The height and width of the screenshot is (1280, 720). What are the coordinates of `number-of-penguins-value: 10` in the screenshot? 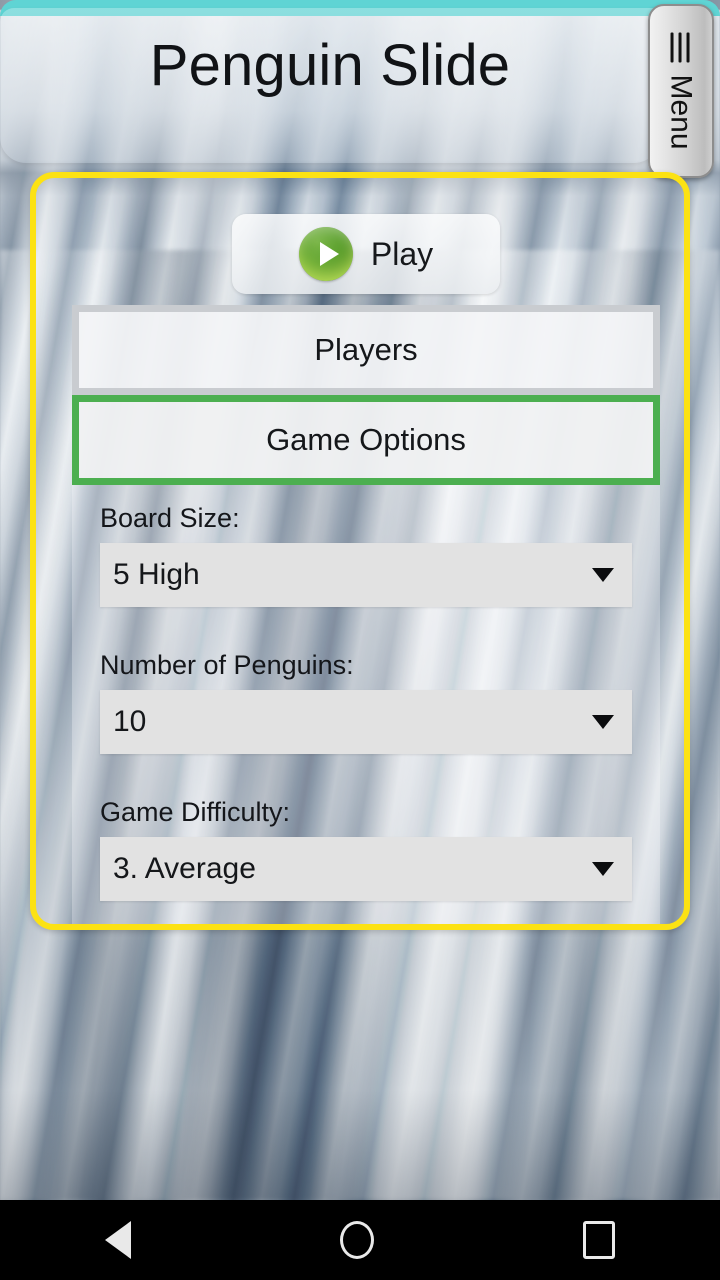 It's located at (130, 721).